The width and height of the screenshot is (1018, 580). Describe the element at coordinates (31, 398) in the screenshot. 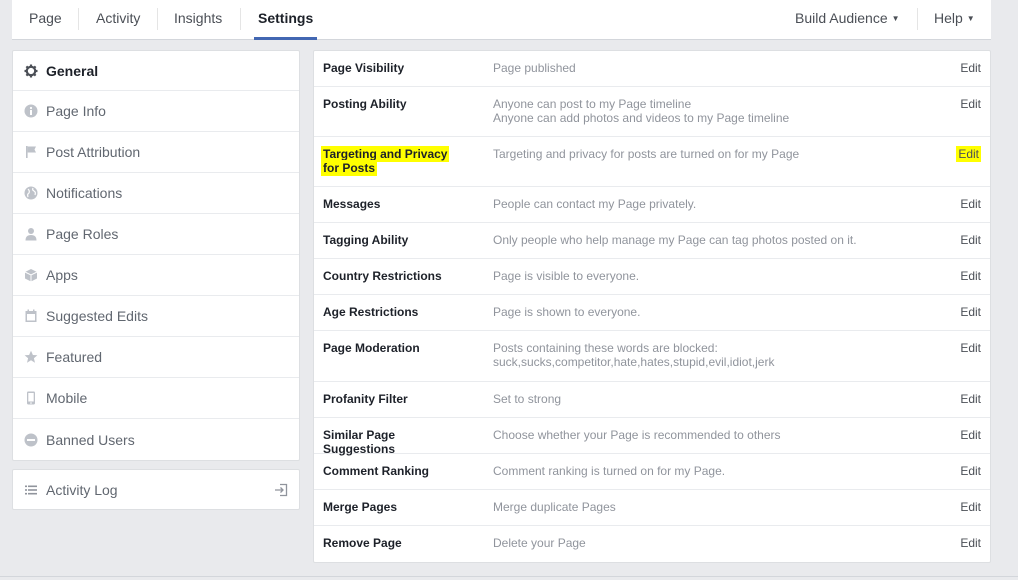

I see `phone-icon` at that location.